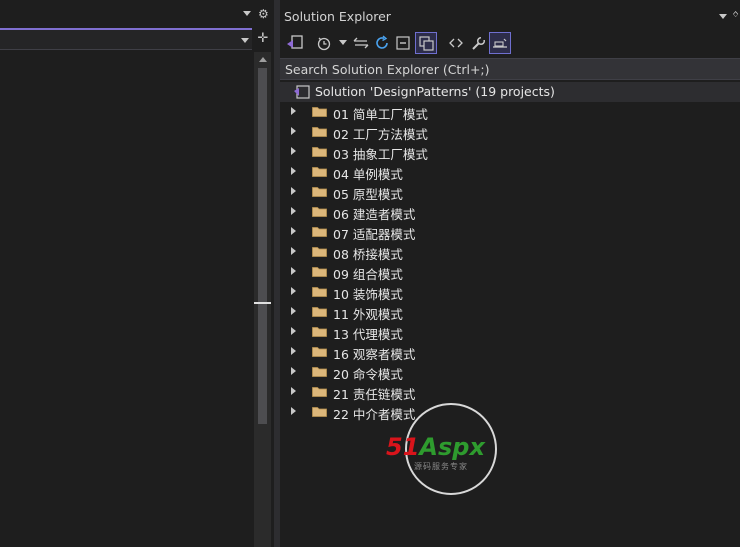 This screenshot has height=547, width=740. What do you see at coordinates (510, 112) in the screenshot?
I see `project-node: 01 简单工厂模式` at bounding box center [510, 112].